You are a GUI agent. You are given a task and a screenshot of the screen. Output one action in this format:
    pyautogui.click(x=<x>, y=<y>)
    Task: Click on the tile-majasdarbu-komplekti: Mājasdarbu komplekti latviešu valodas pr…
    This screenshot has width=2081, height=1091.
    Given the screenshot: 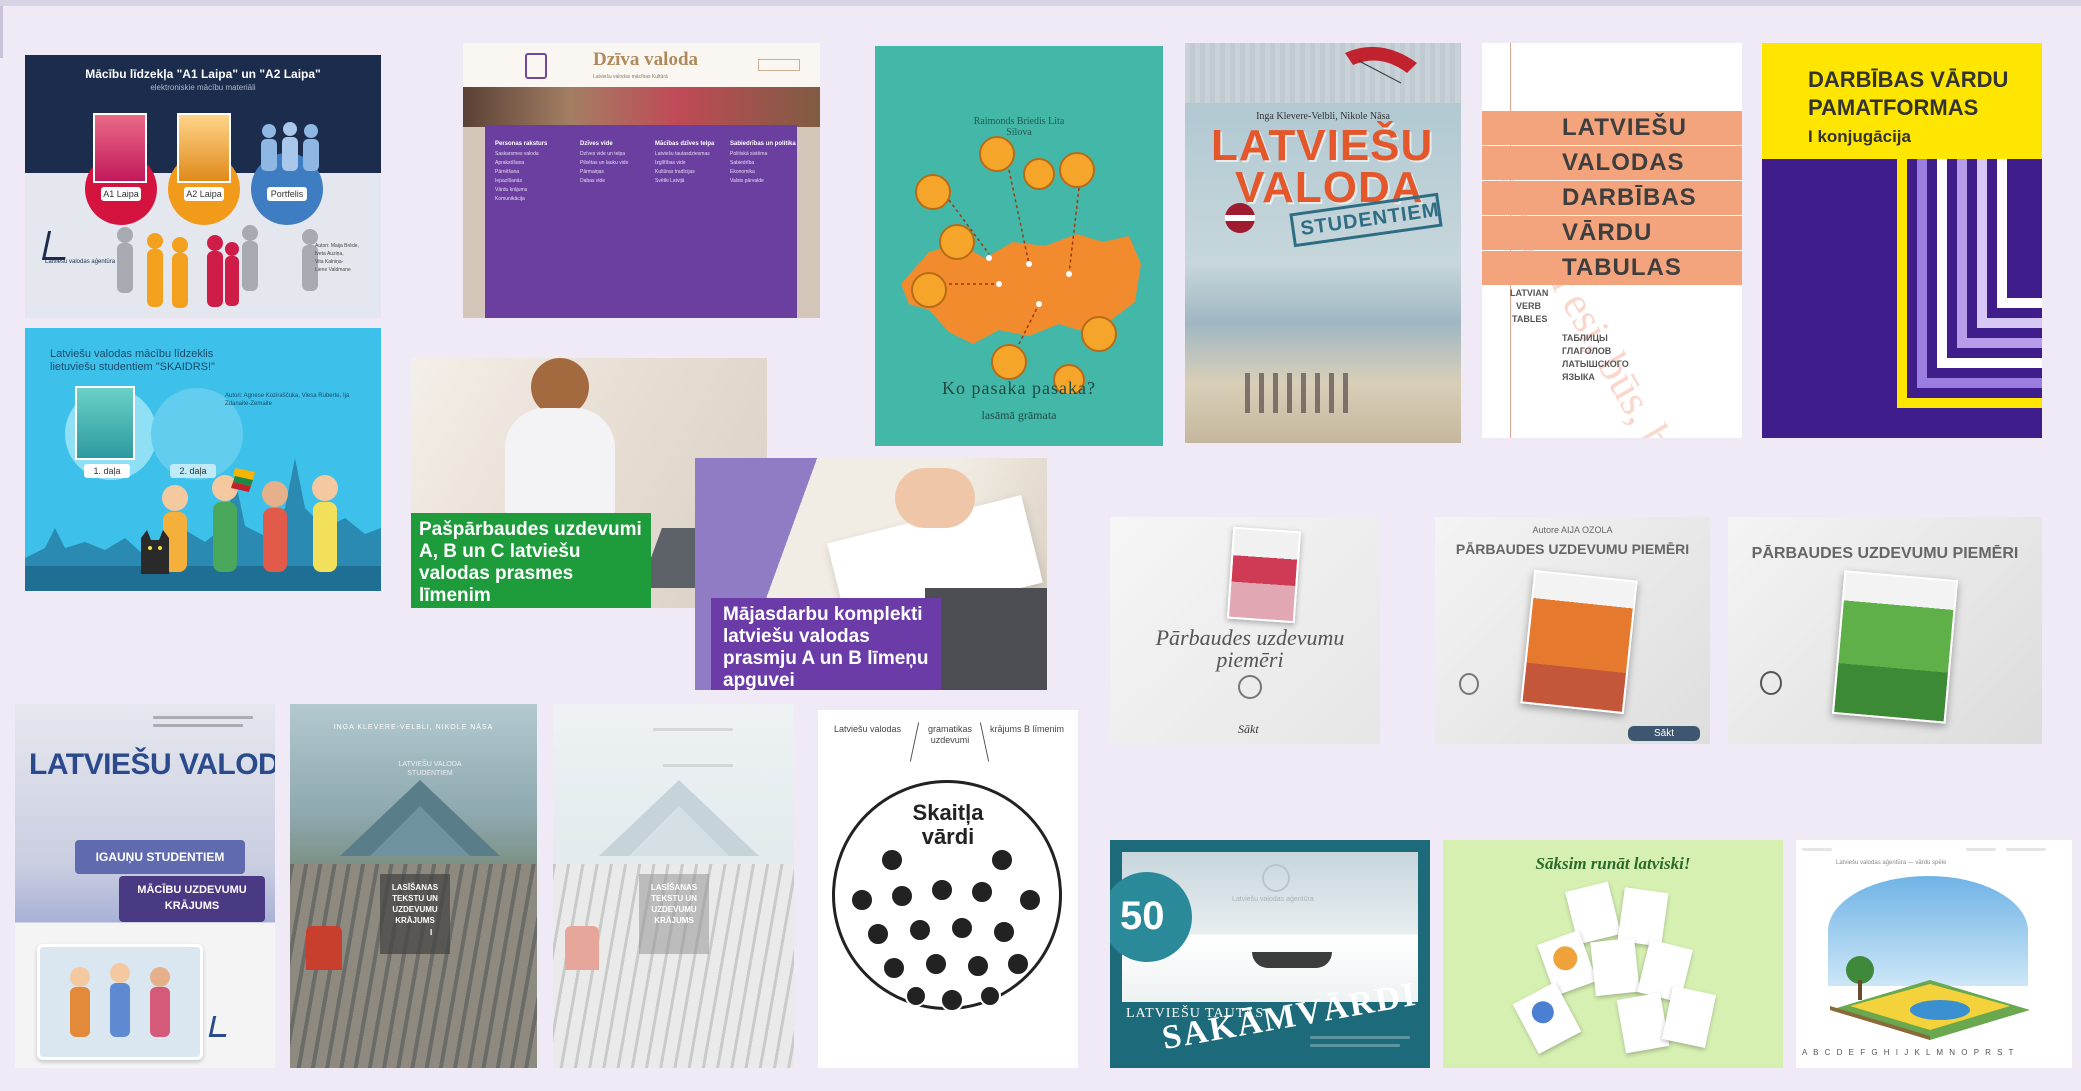 What is the action you would take?
    pyautogui.click(x=871, y=574)
    